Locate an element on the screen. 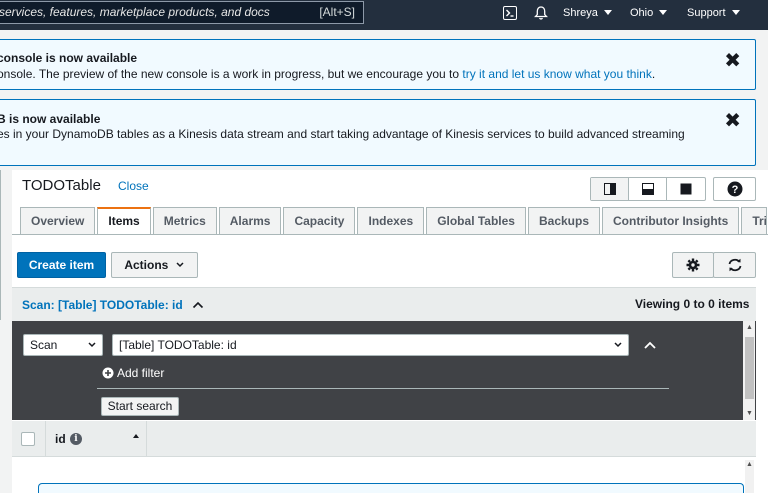 The height and width of the screenshot is (493, 768). support-menu: Support is located at coordinates (713, 13).